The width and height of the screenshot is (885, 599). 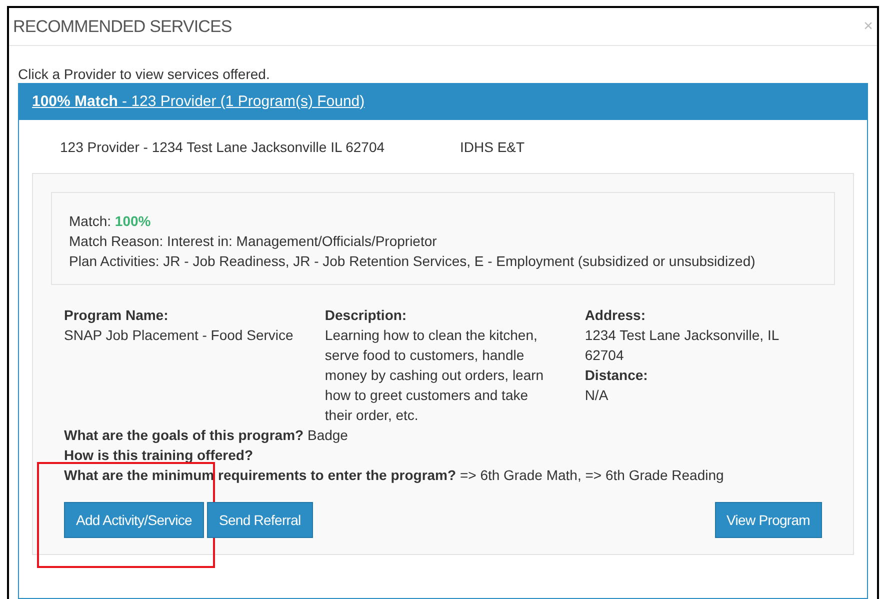 I want to click on action-button: View Program, so click(x=768, y=520).